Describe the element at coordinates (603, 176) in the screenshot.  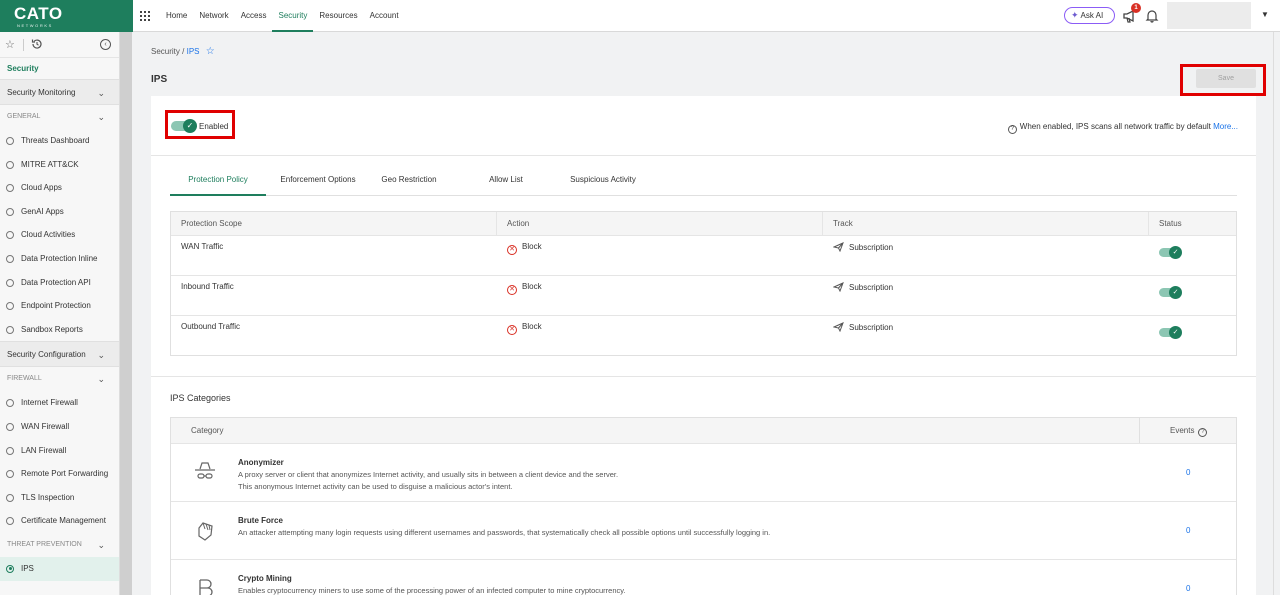
I see `tab-suspicious-activity: Suspicious Activity` at that location.